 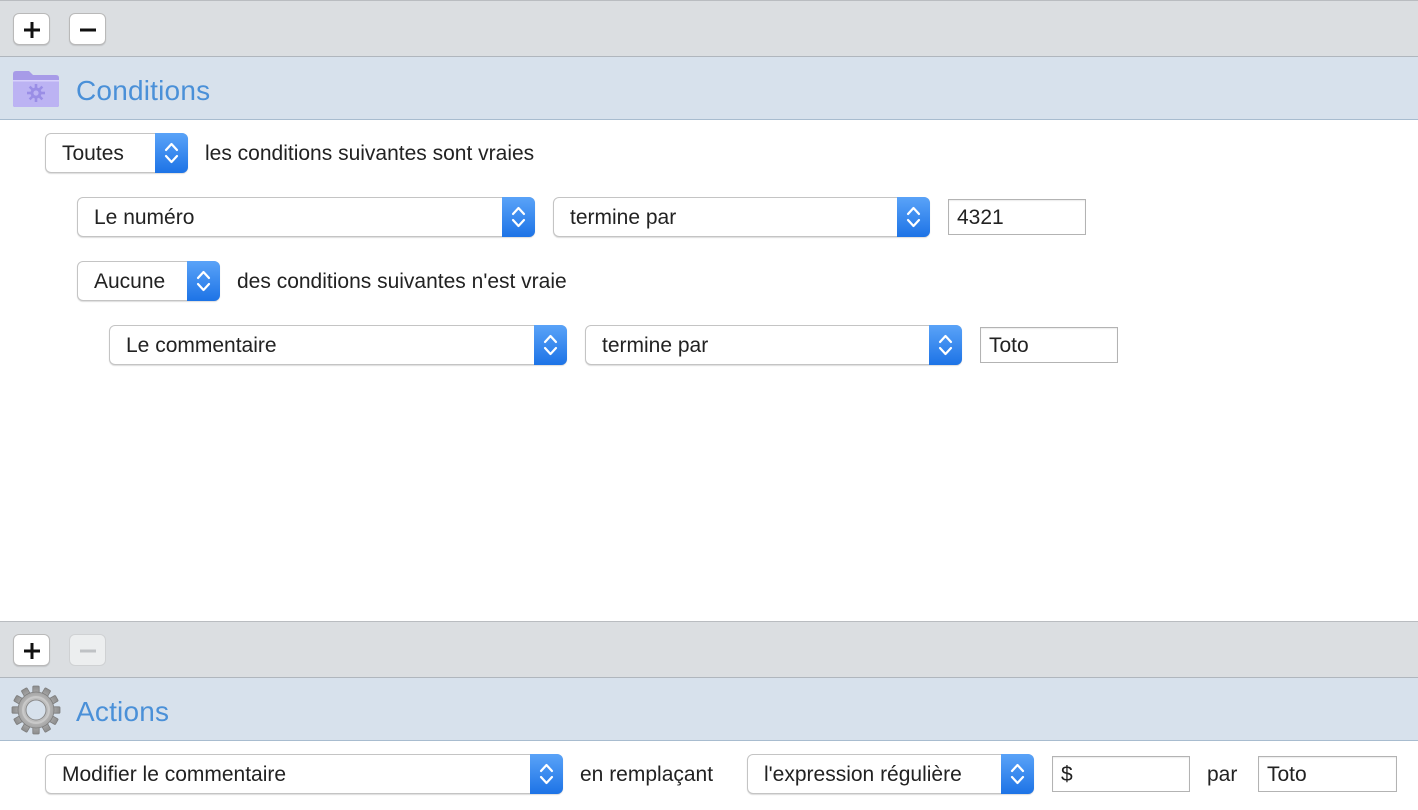 What do you see at coordinates (130, 281) in the screenshot?
I see `match-none-popup-value: Aucune` at bounding box center [130, 281].